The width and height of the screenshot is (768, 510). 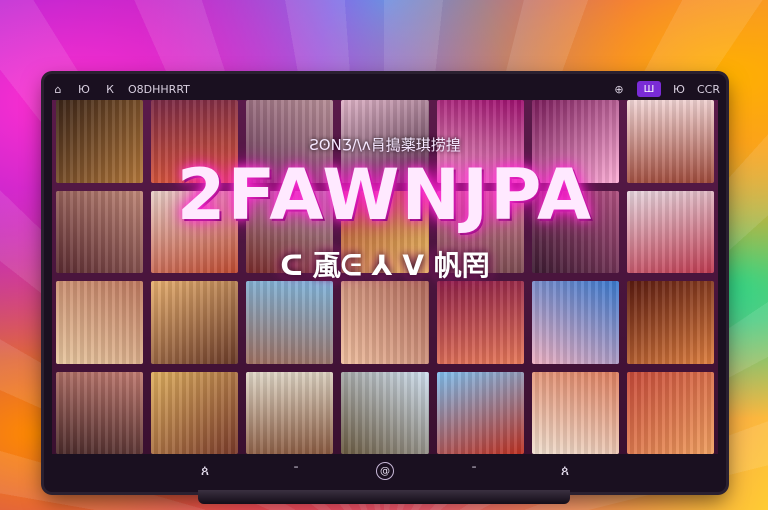 I want to click on toolbar-label: O8DHHRRT, so click(x=159, y=89).